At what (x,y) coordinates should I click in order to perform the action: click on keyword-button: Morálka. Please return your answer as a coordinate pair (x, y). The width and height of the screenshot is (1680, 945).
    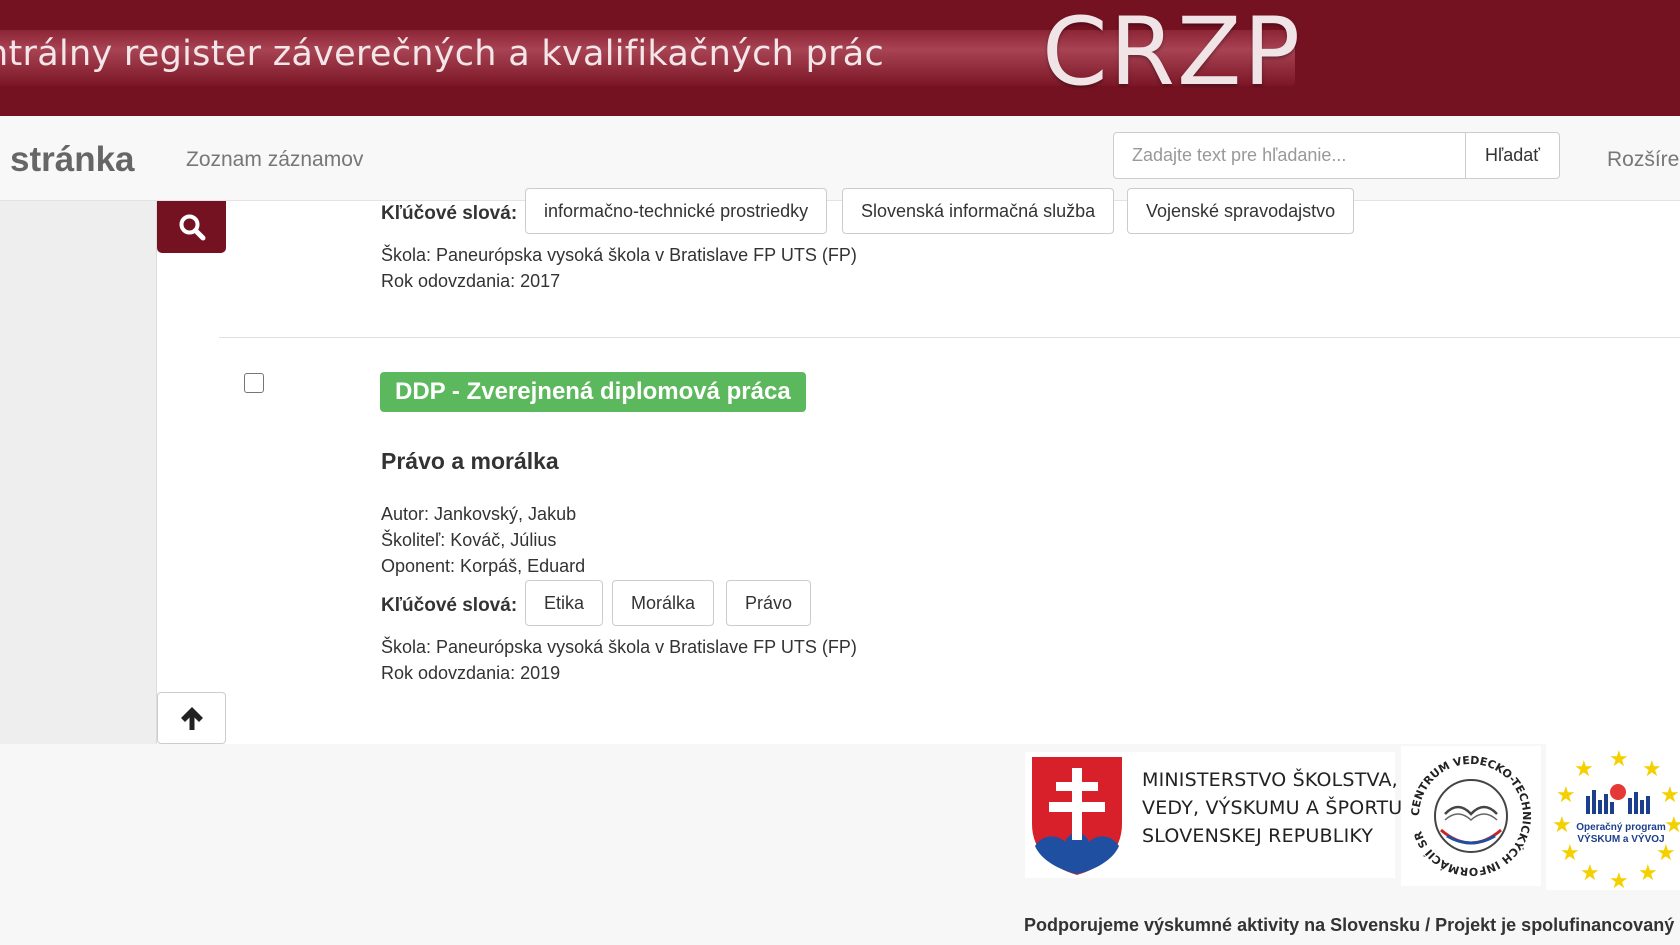
    Looking at the image, I should click on (663, 603).